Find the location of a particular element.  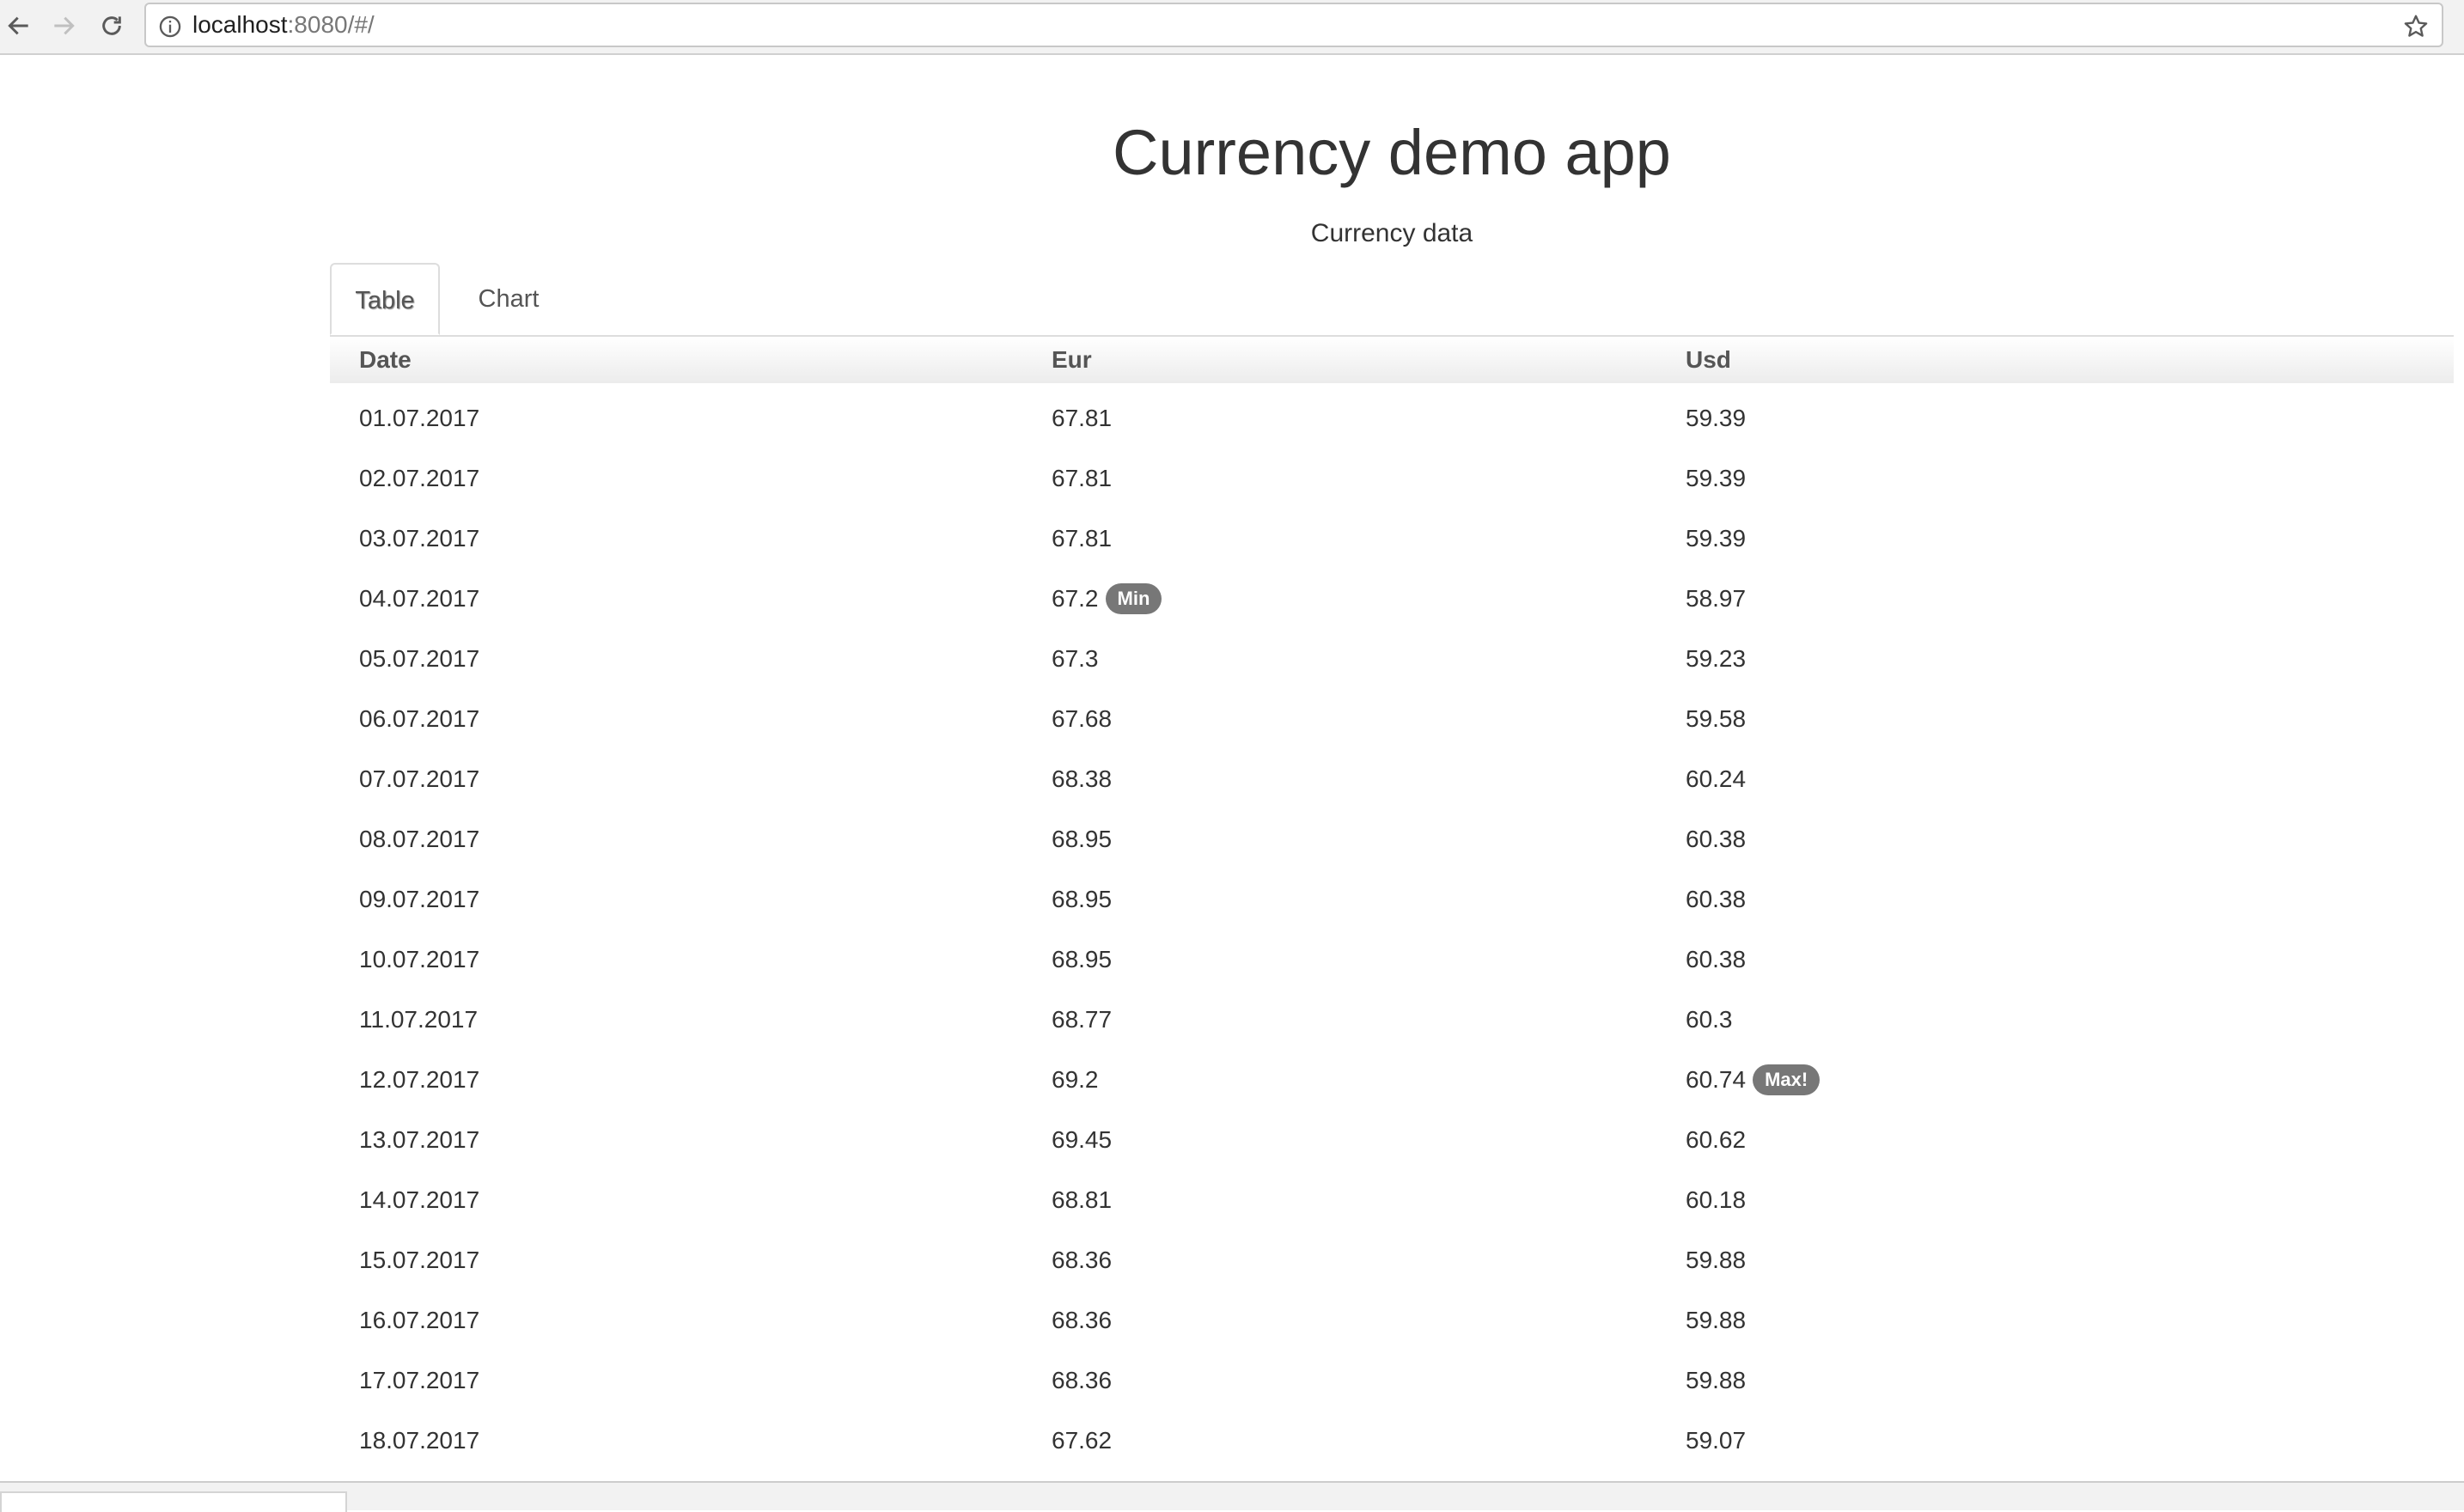

forward-arrow-icon is located at coordinates (64, 25).